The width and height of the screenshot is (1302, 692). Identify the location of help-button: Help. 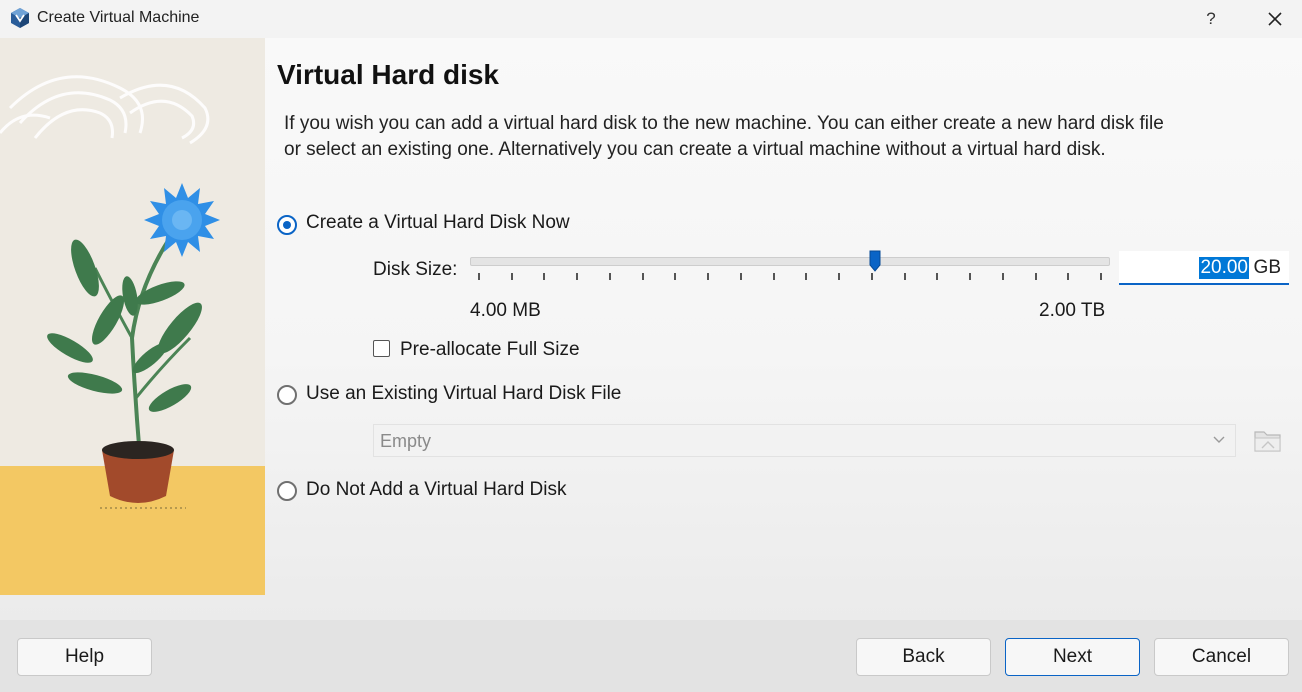
(84, 657).